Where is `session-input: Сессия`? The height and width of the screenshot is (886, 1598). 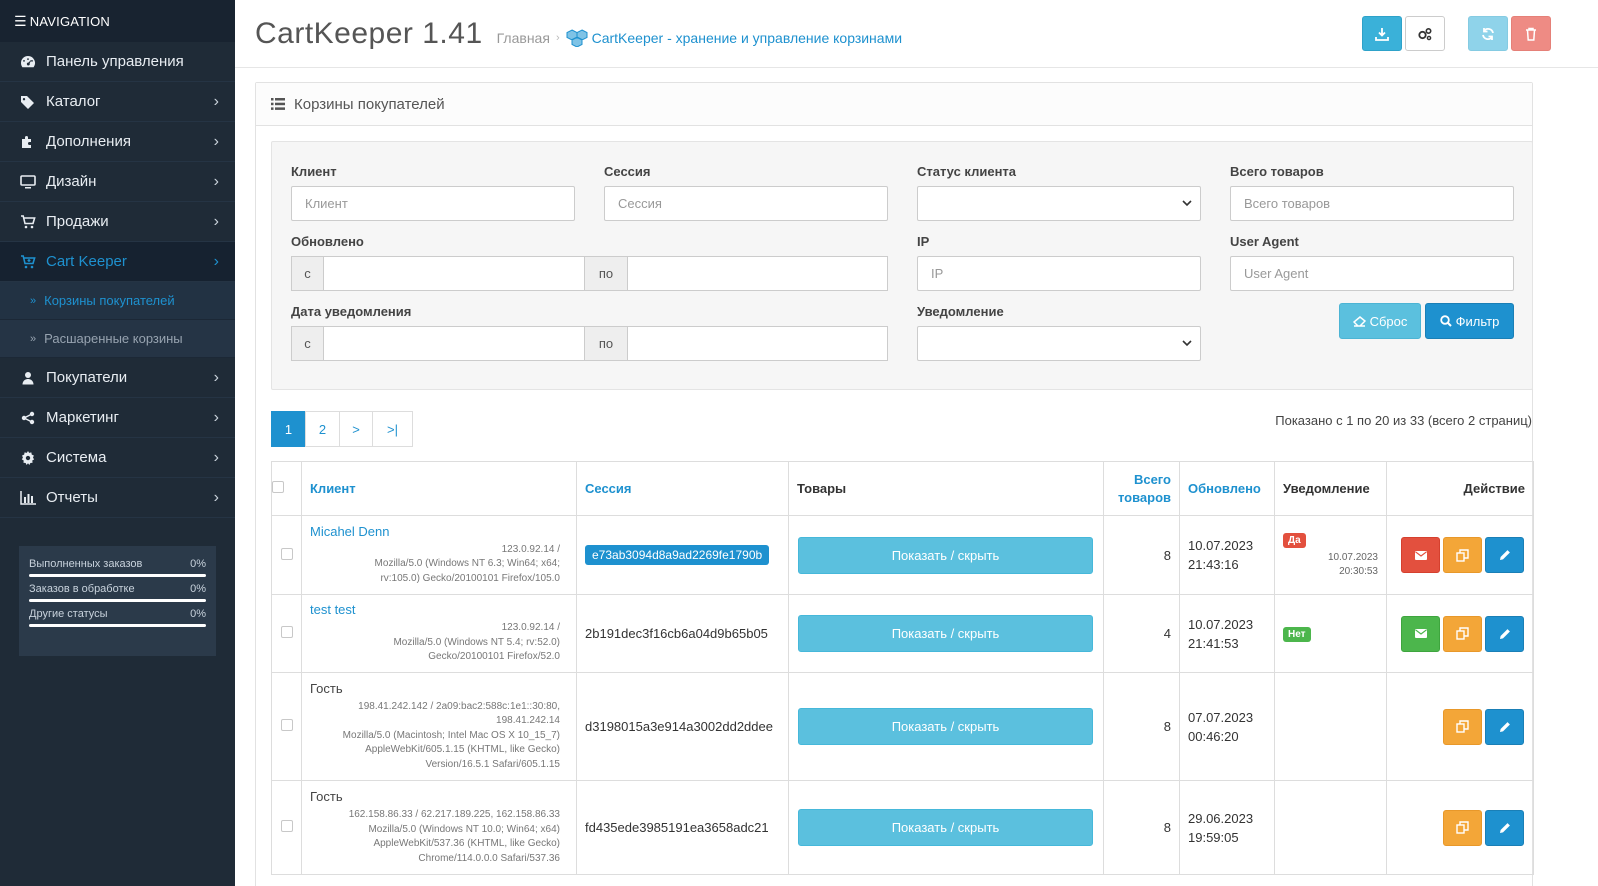
session-input: Сессия is located at coordinates (746, 203).